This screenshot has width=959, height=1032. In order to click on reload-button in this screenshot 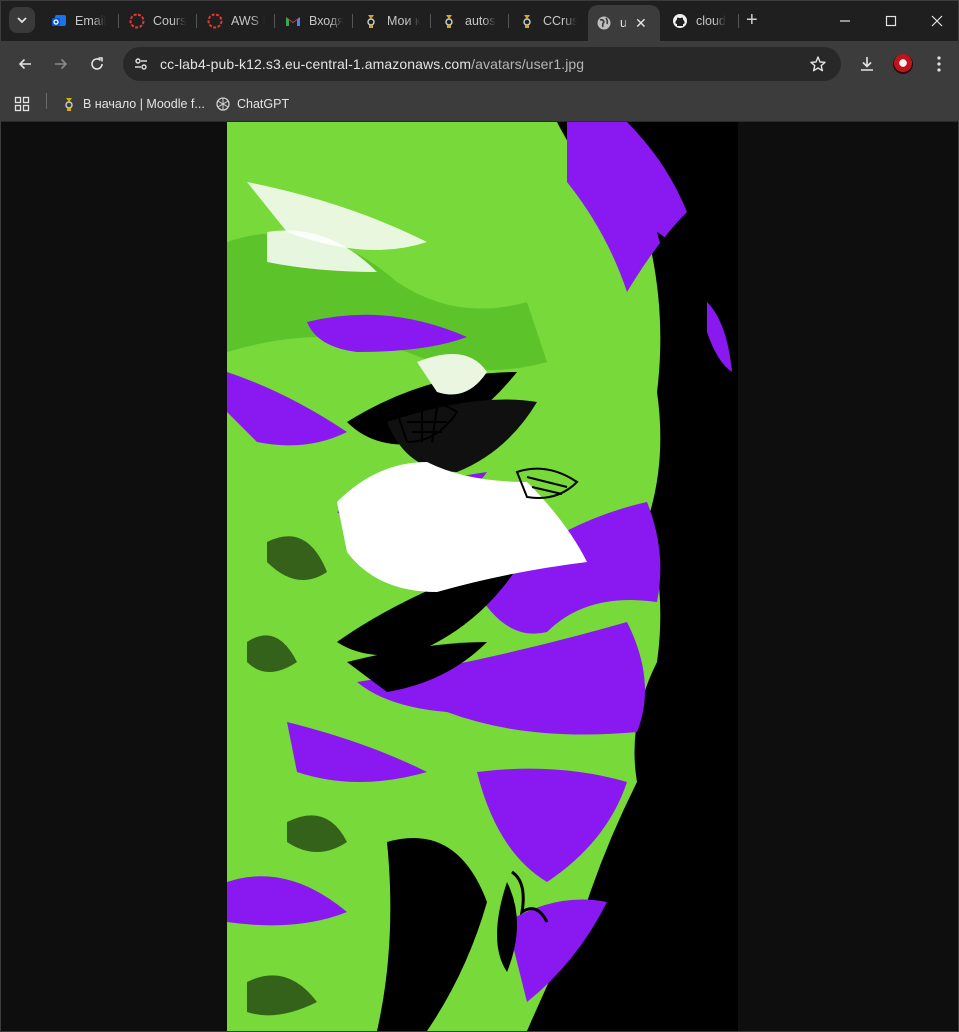, I will do `click(97, 64)`.